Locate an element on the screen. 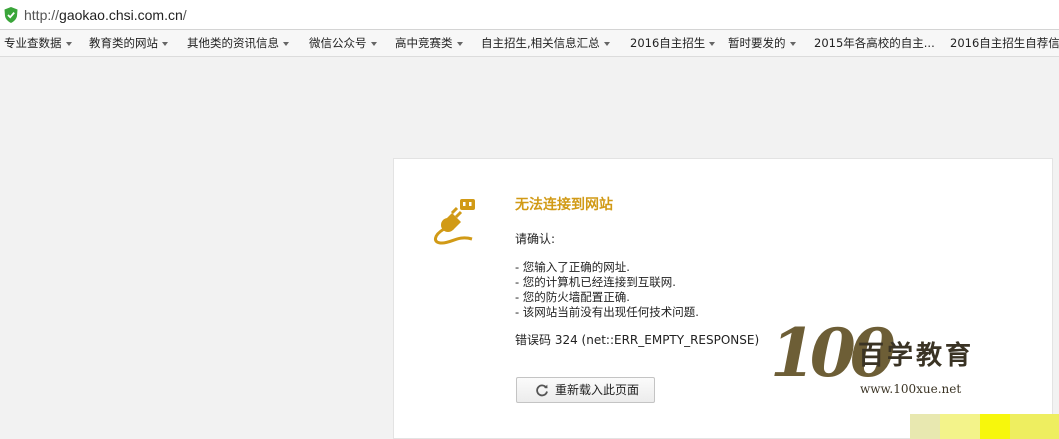 This screenshot has width=1059, height=439. bookmark-label: 2016自主招生自荐信 is located at coordinates (1004, 43).